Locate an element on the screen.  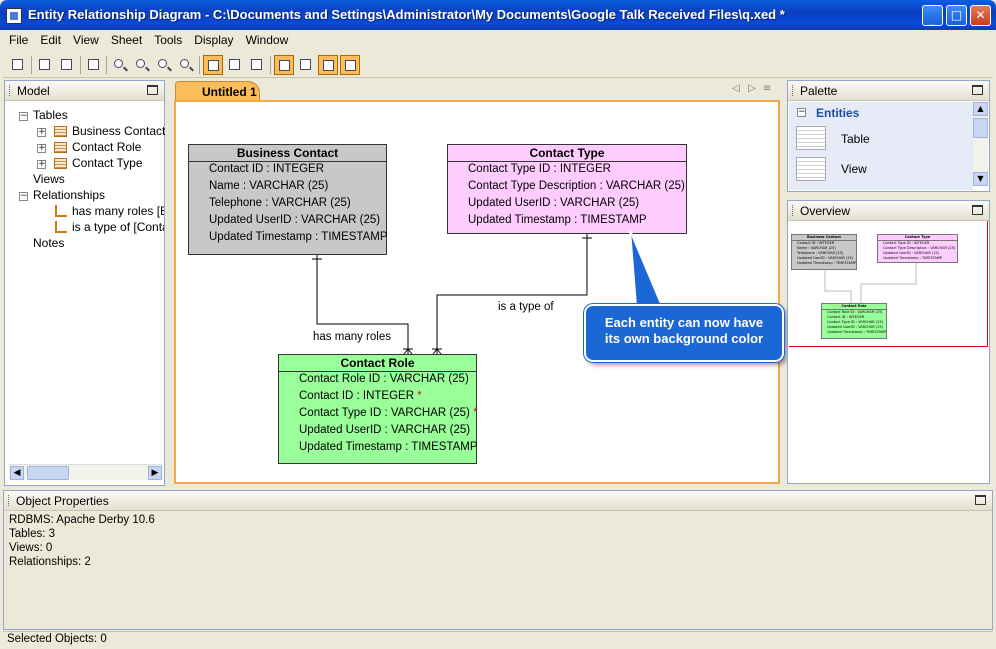
callout-line-1: Each entity can now have is located at coordinates (684, 322).